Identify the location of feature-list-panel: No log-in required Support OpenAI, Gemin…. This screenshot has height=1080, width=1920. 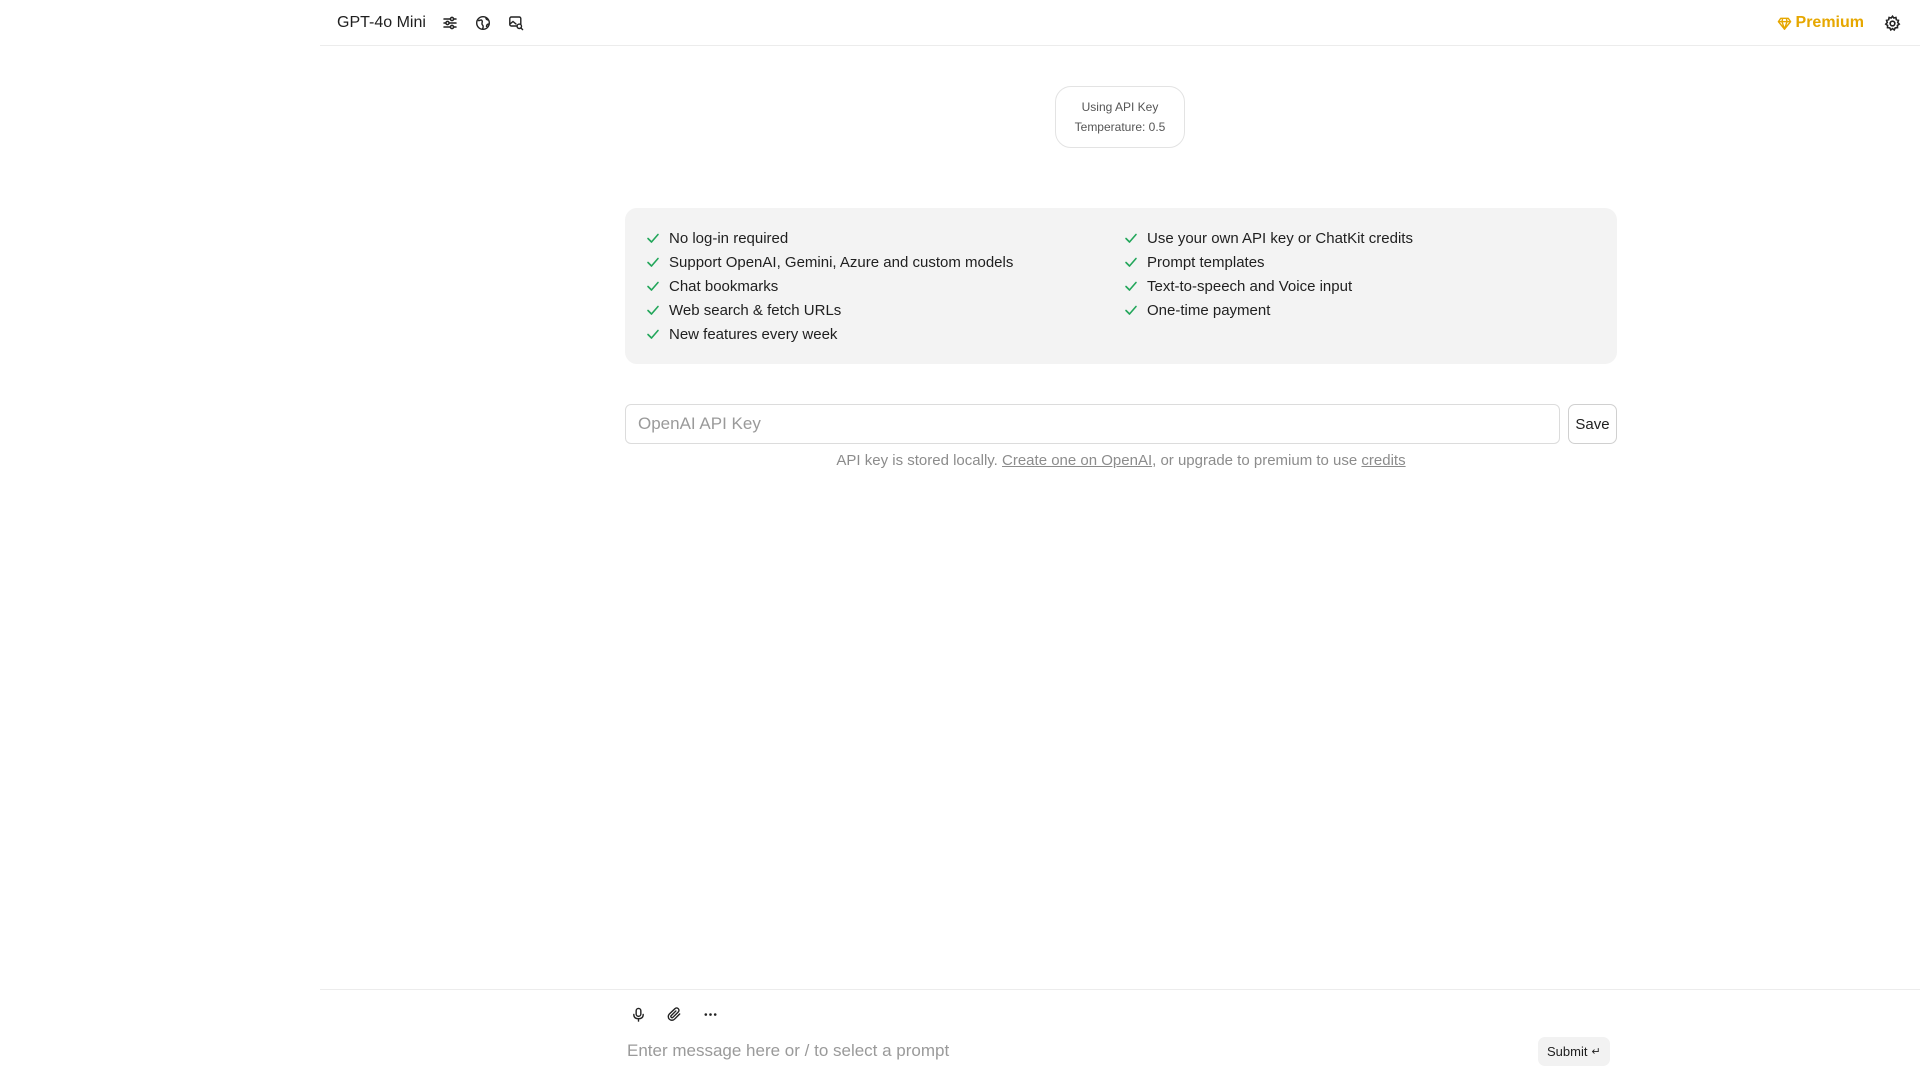
(1121, 286).